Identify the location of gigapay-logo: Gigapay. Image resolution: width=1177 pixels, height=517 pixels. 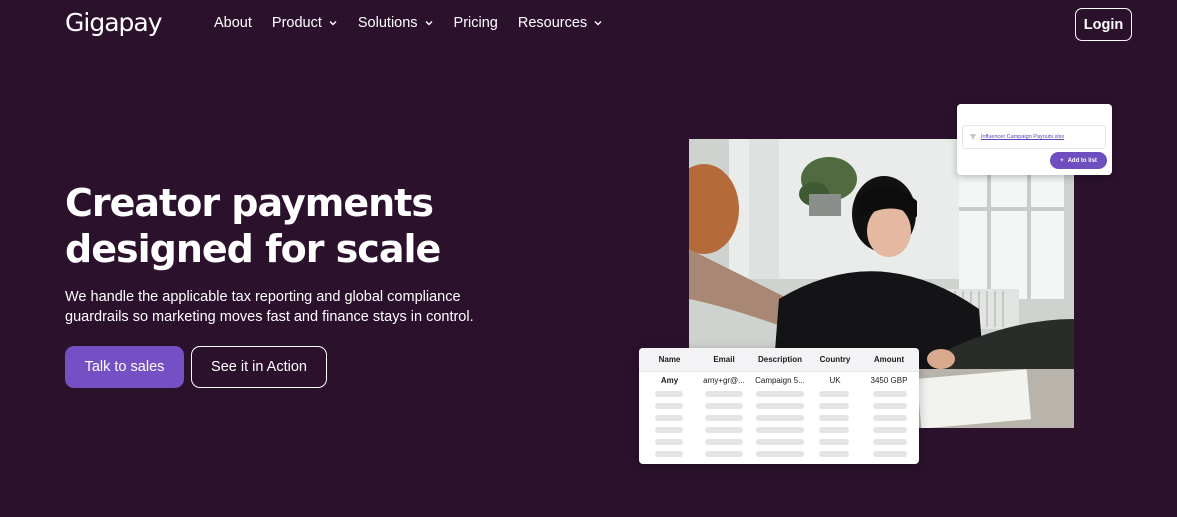
(113, 22).